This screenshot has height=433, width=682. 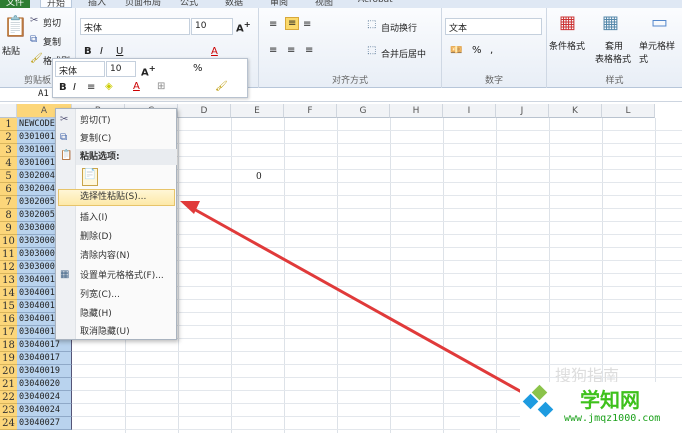 I want to click on watermark-site: 学知网, so click(x=610, y=400).